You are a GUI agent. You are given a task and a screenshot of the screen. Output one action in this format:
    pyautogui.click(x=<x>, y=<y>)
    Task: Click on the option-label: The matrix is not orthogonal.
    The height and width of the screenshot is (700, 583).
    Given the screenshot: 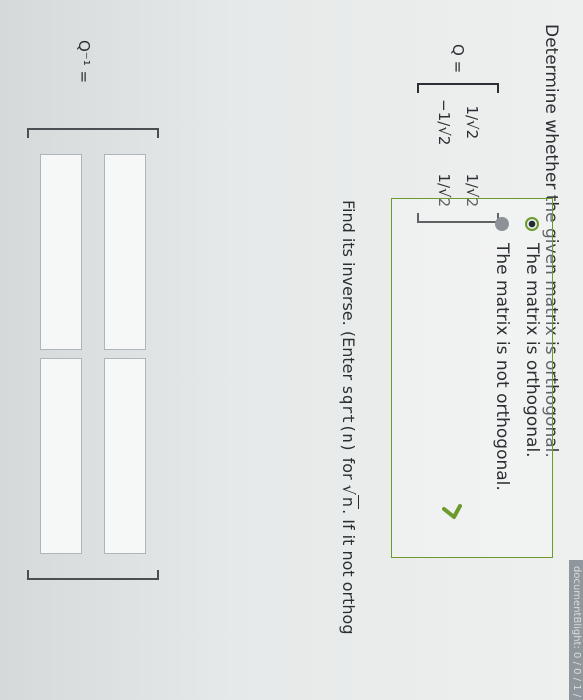 What is the action you would take?
    pyautogui.click(x=502, y=367)
    